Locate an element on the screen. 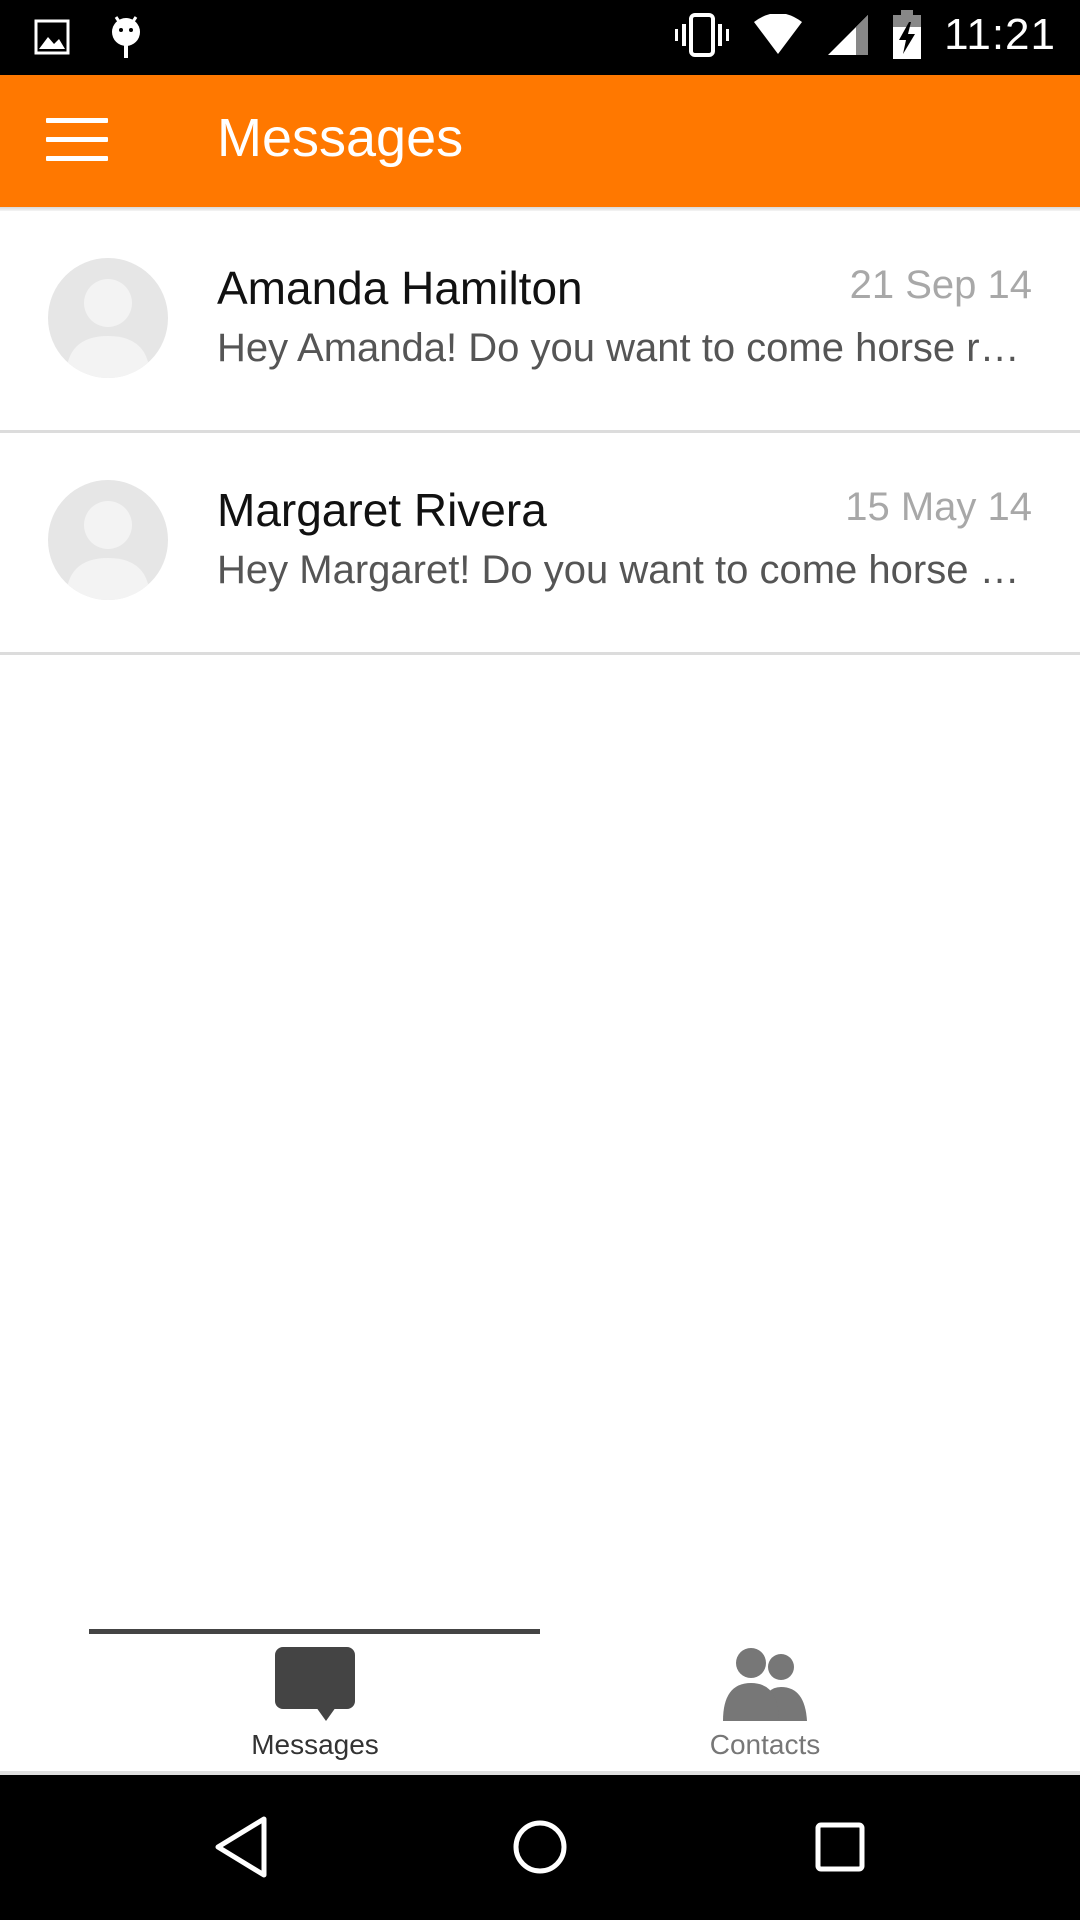 This screenshot has width=1080, height=1920. status-time: 11:21 is located at coordinates (1000, 34).